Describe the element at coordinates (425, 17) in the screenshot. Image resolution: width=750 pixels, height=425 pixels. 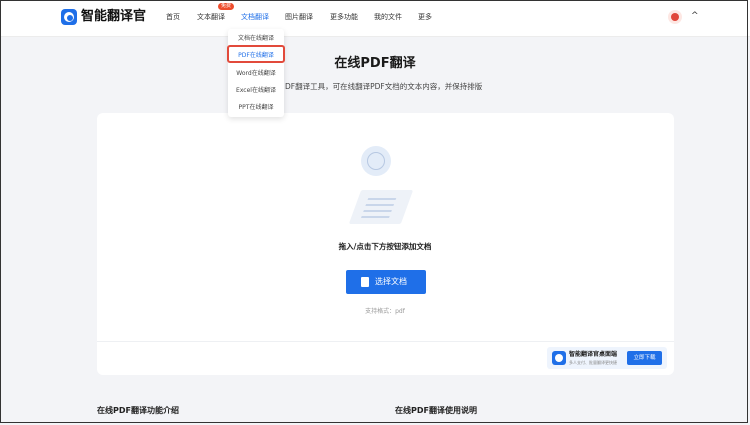
I see `nav-more: 更多` at that location.